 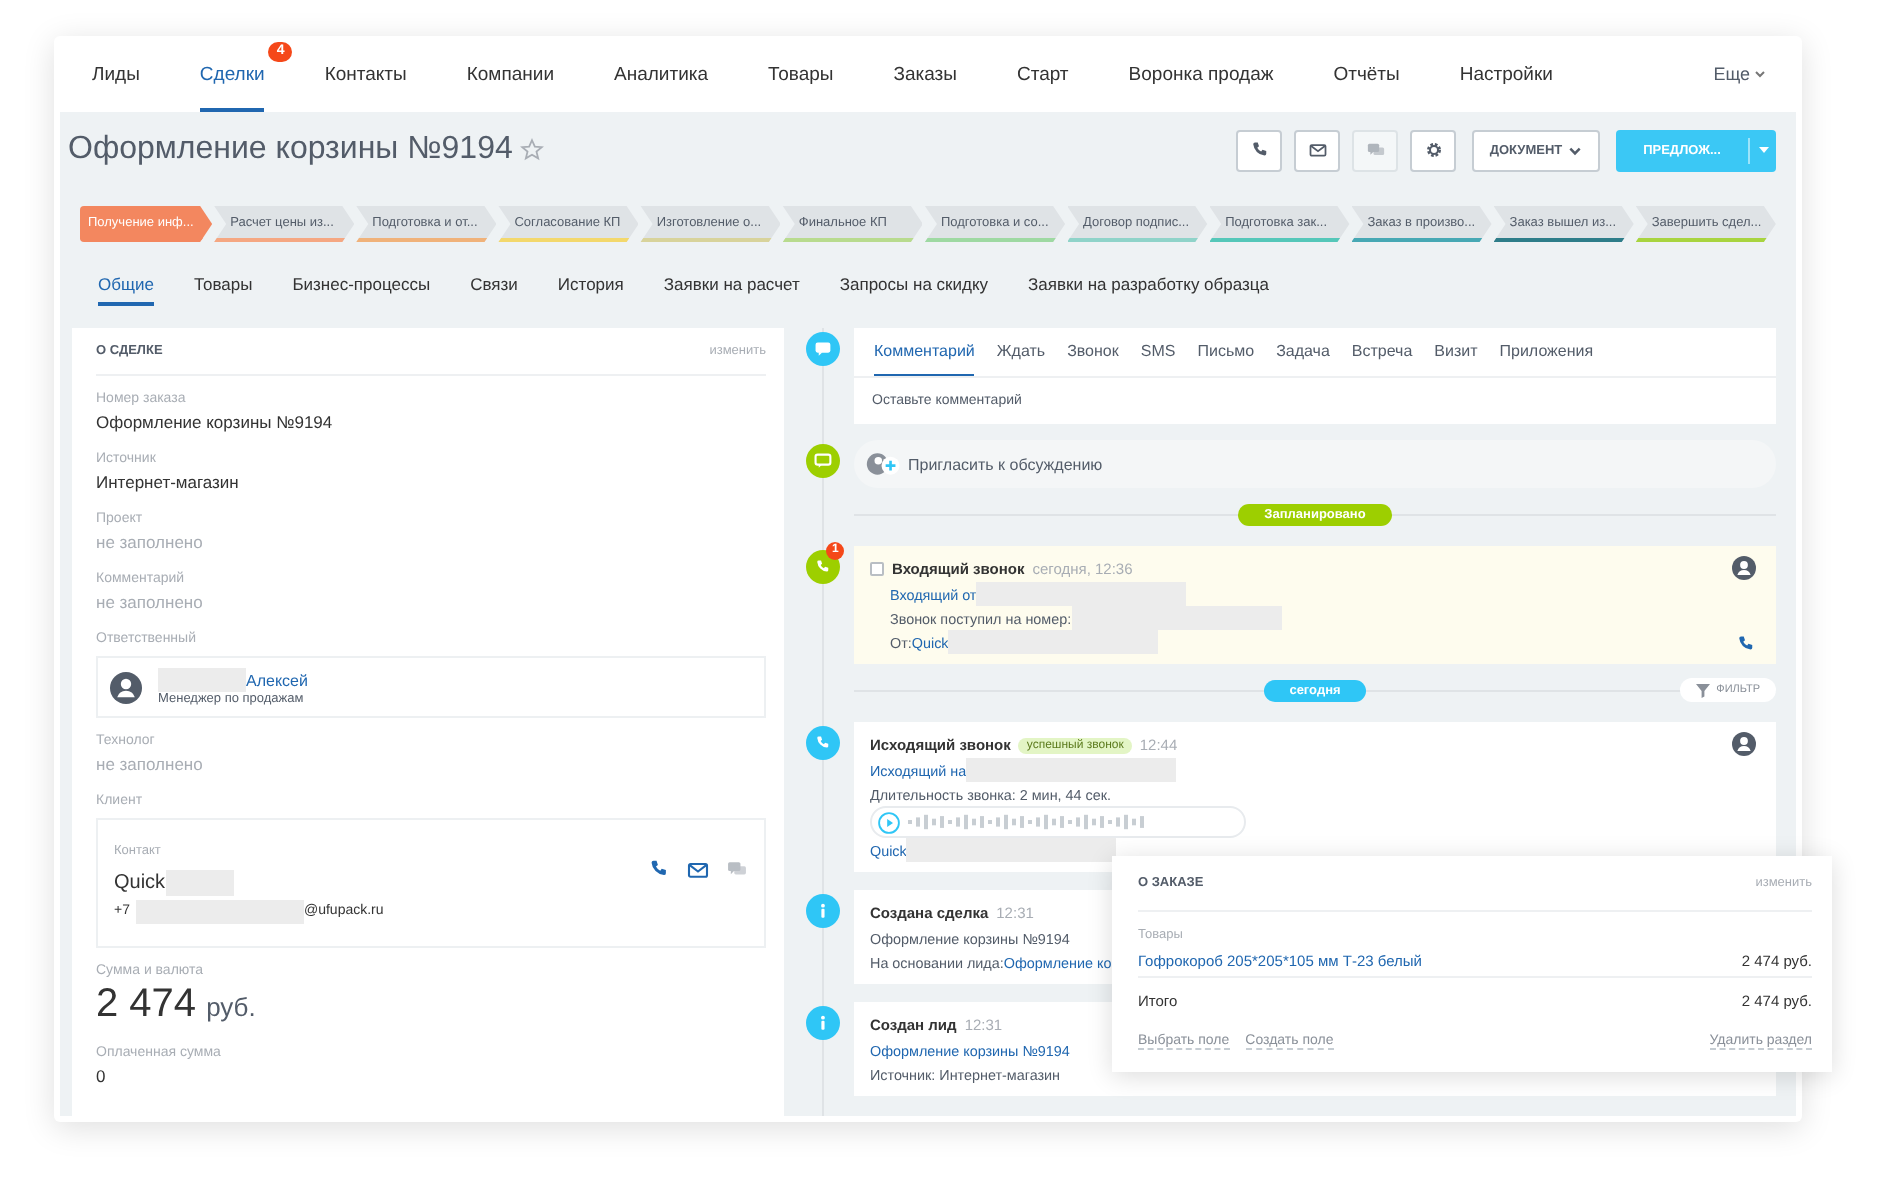 What do you see at coordinates (1201, 74) in the screenshot?
I see `nav-tab: Воронка продаж` at bounding box center [1201, 74].